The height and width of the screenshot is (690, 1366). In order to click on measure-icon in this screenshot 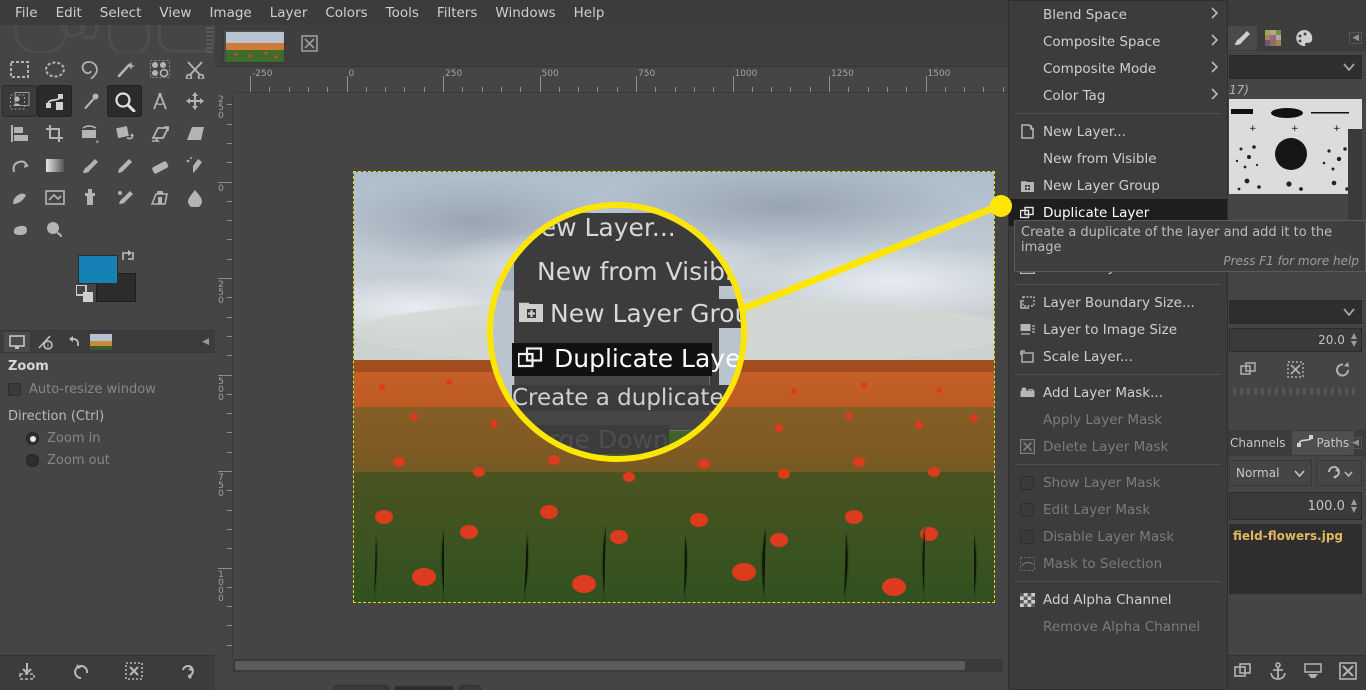, I will do `click(159, 101)`.